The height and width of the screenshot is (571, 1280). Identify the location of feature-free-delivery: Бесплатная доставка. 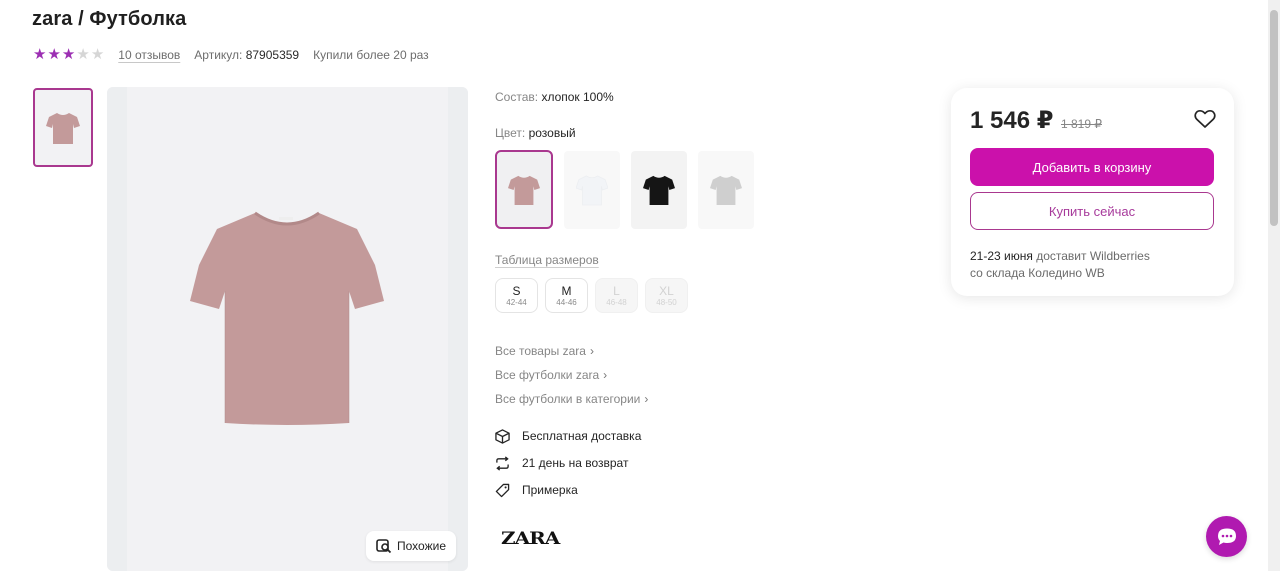
(568, 436).